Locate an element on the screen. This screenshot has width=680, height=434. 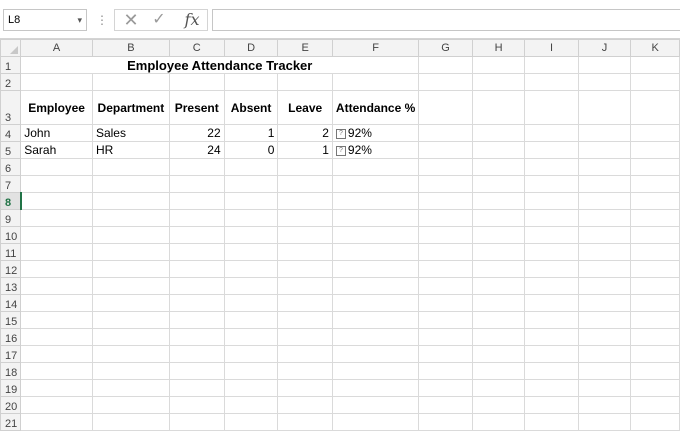
cell-department: HR is located at coordinates (130, 150).